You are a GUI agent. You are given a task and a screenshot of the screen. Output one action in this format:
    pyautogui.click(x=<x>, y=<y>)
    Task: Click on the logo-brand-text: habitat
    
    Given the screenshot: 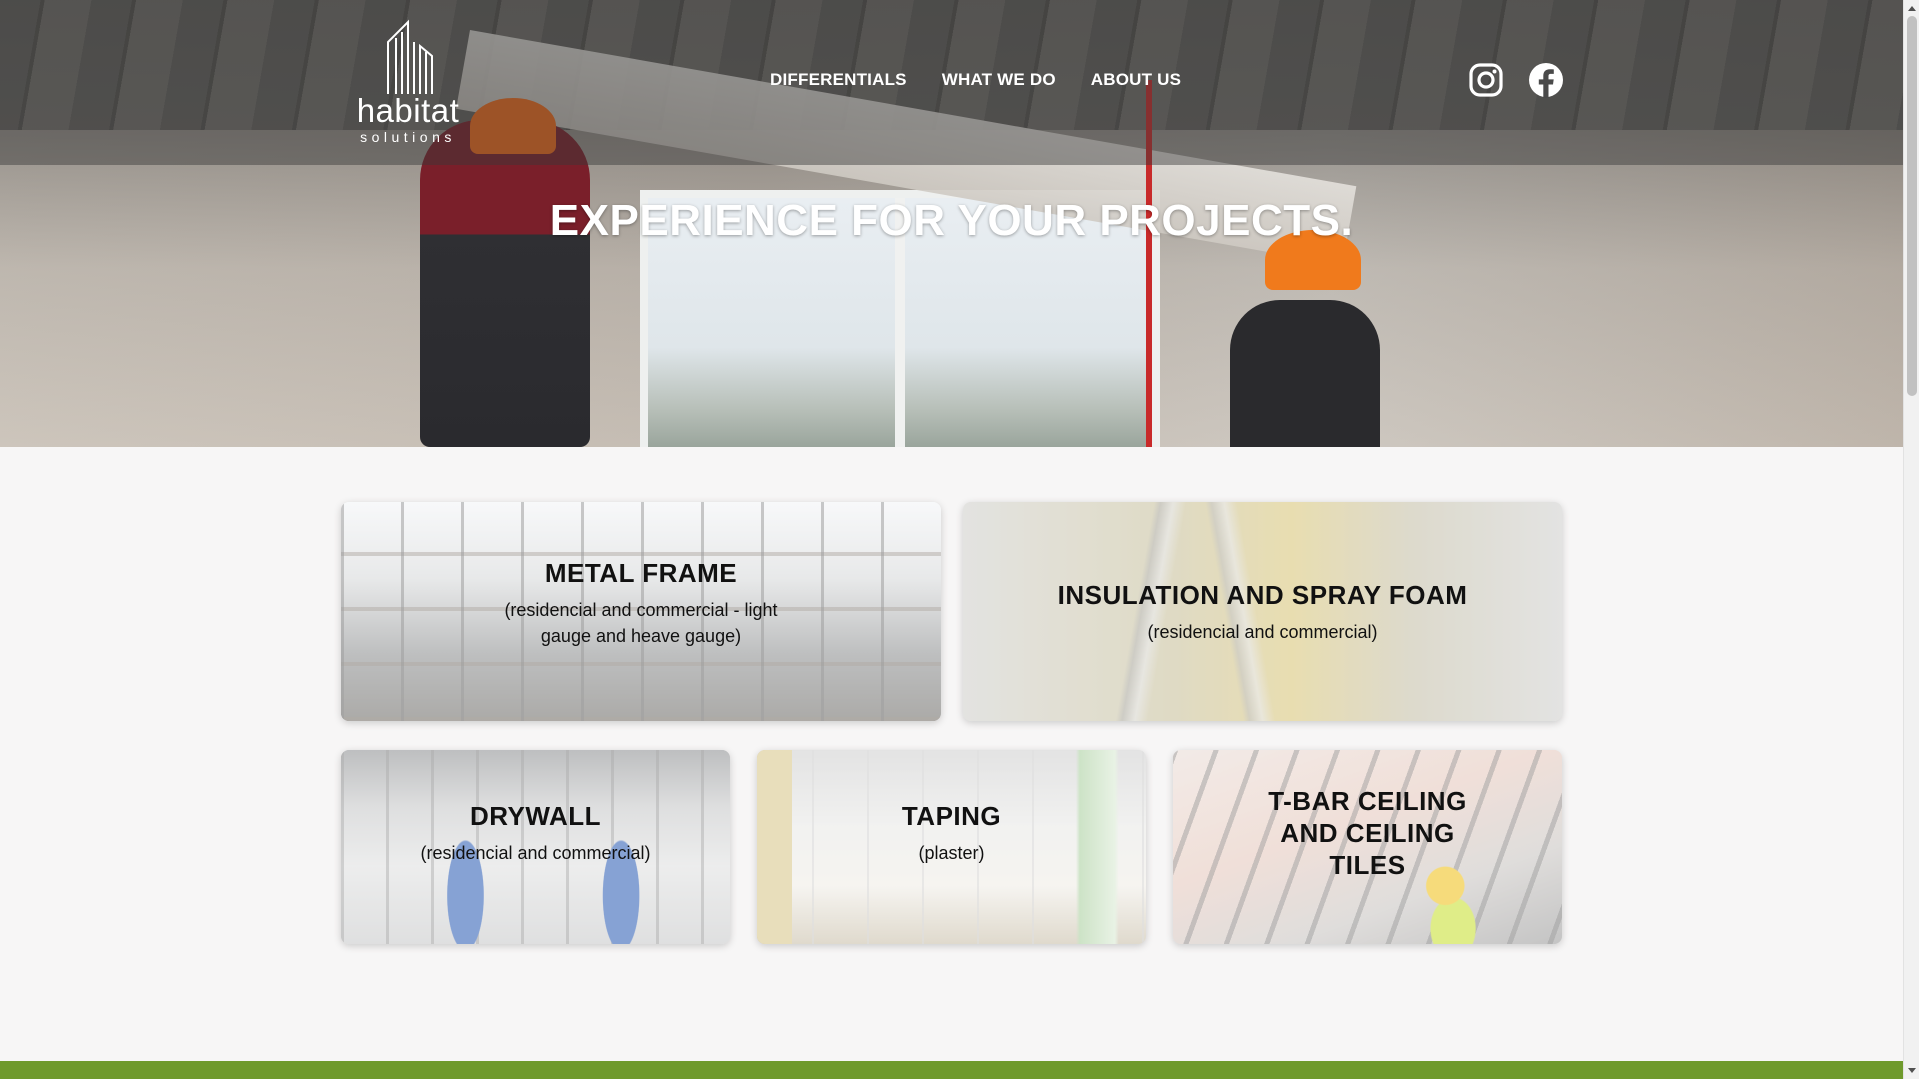 What is the action you would take?
    pyautogui.click(x=408, y=110)
    